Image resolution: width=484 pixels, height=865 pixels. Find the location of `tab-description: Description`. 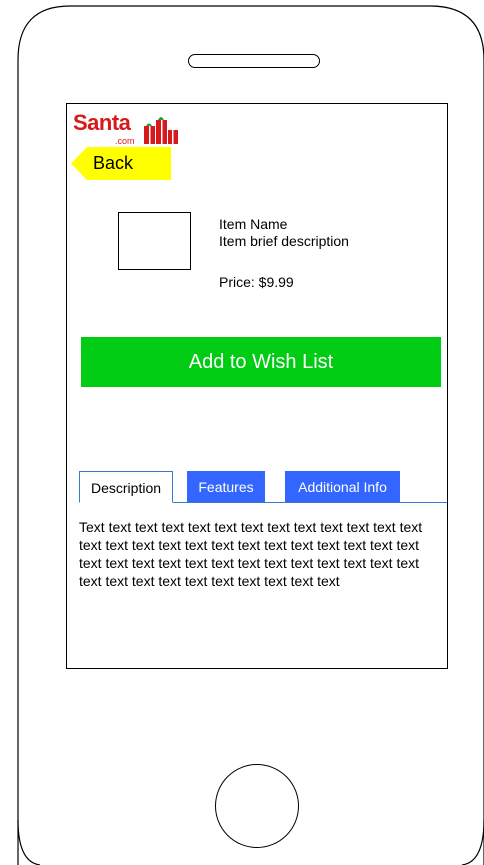

tab-description: Description is located at coordinates (126, 487).